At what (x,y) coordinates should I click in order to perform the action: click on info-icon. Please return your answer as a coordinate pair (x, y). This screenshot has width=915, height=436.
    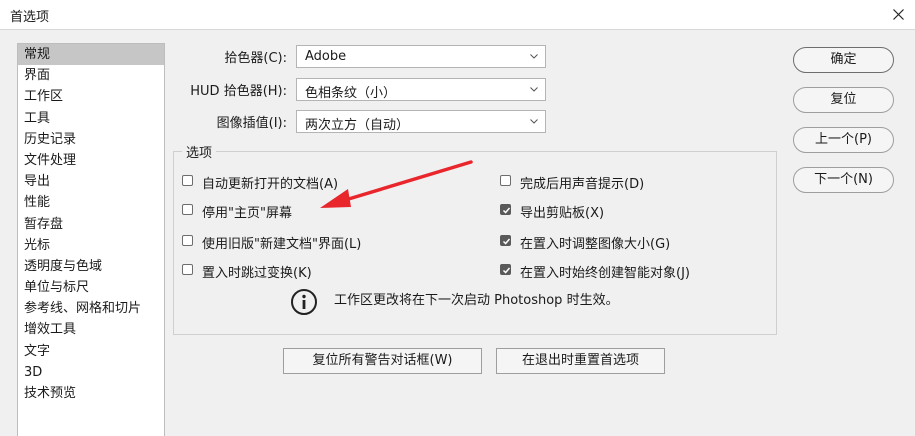
    Looking at the image, I should click on (304, 302).